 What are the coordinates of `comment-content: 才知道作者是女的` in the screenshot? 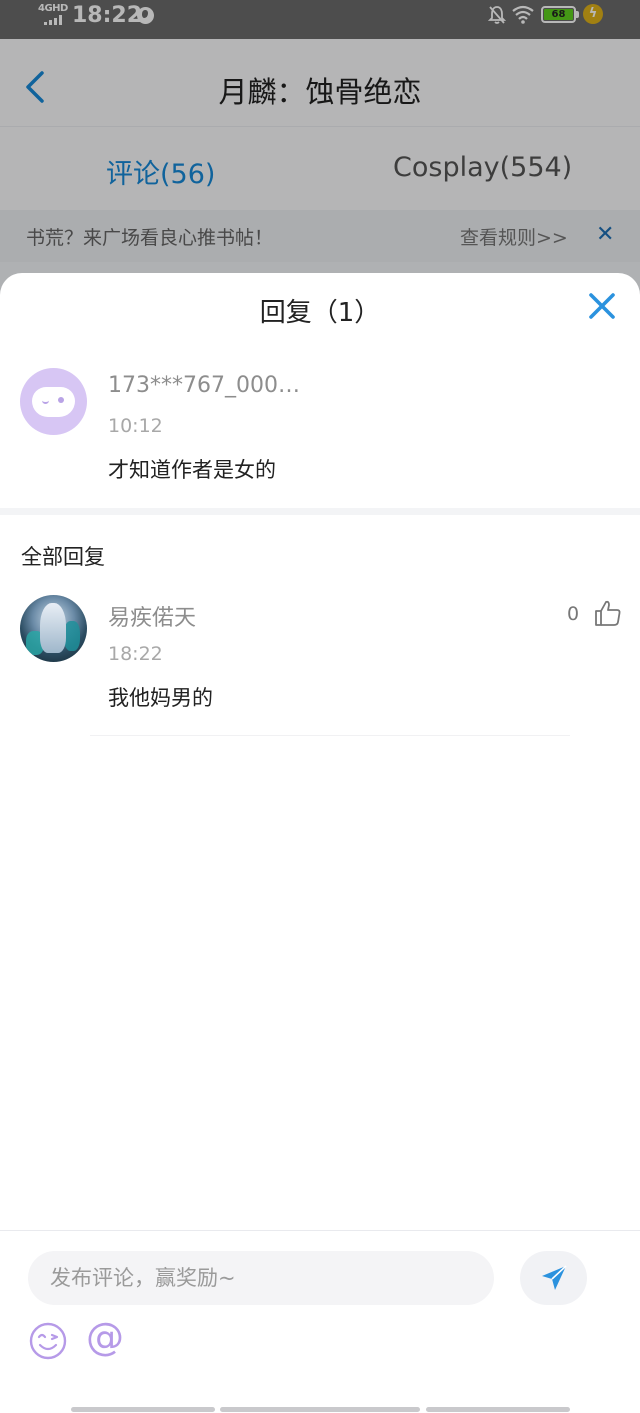 It's located at (192, 470).